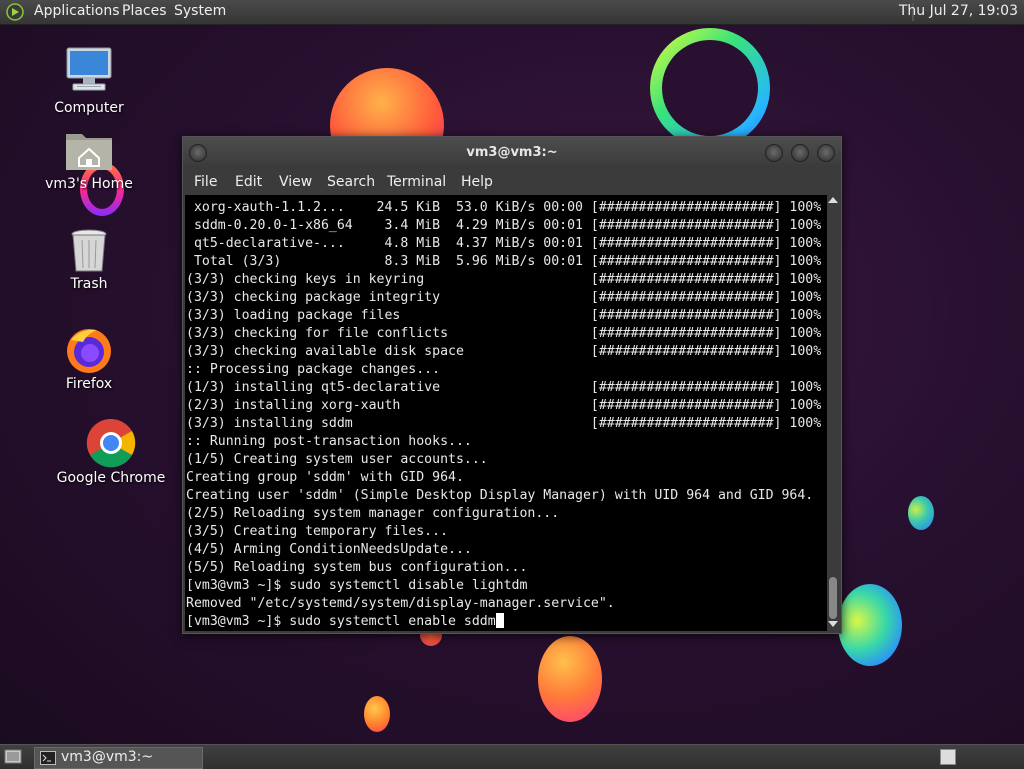 This screenshot has width=1024, height=769. Describe the element at coordinates (833, 598) in the screenshot. I see `scrollbar-thumb` at that location.